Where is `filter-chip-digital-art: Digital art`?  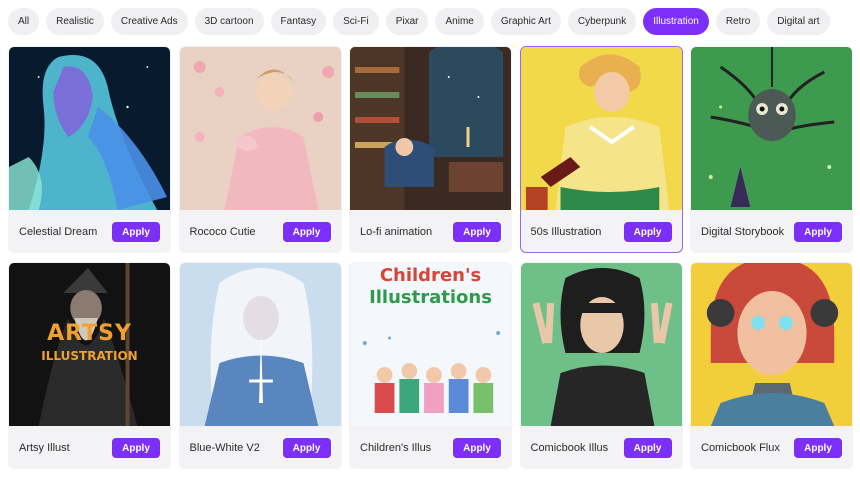 filter-chip-digital-art: Digital art is located at coordinates (798, 21).